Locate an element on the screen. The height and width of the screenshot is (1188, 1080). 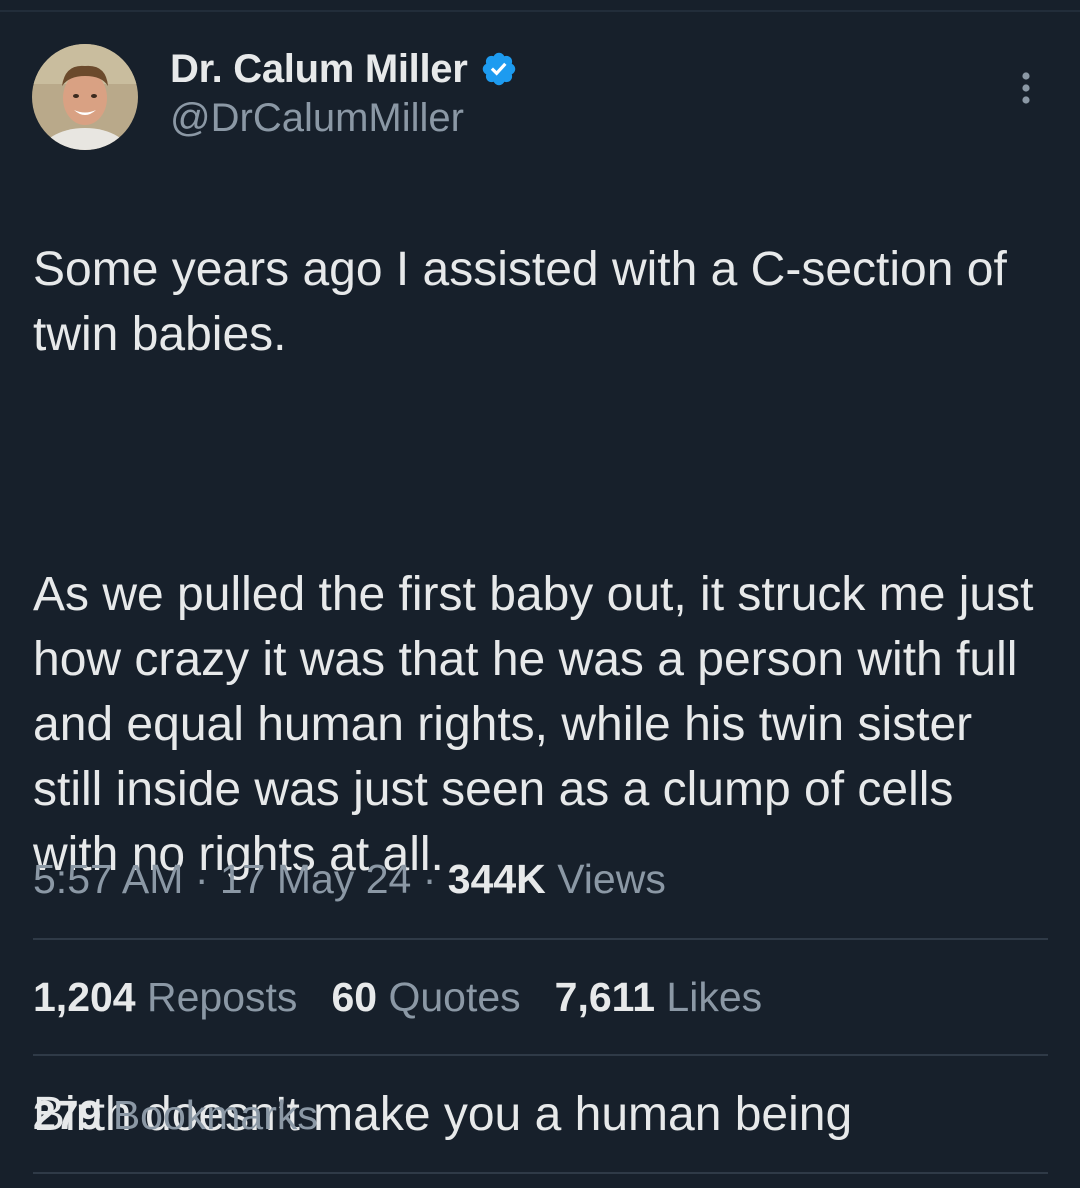
views-count: 344K is located at coordinates (496, 879).